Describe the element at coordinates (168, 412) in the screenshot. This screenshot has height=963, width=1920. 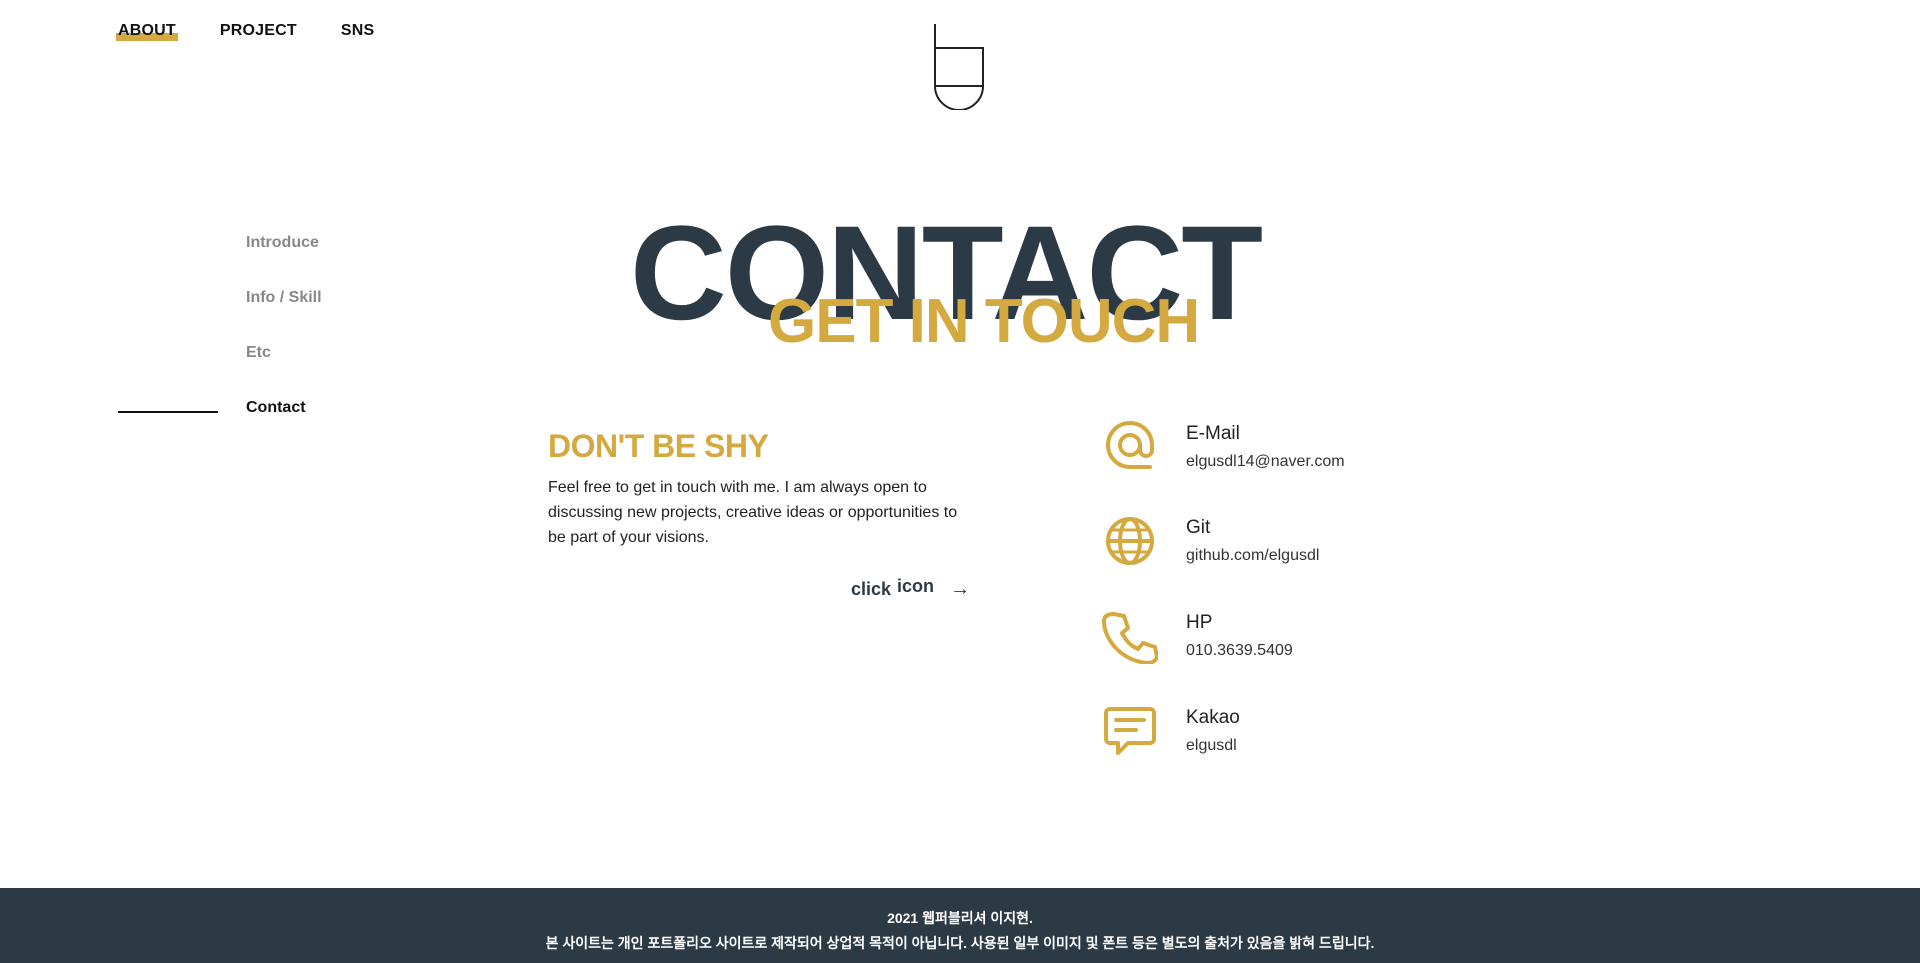
I see `side-nav-indicator` at that location.